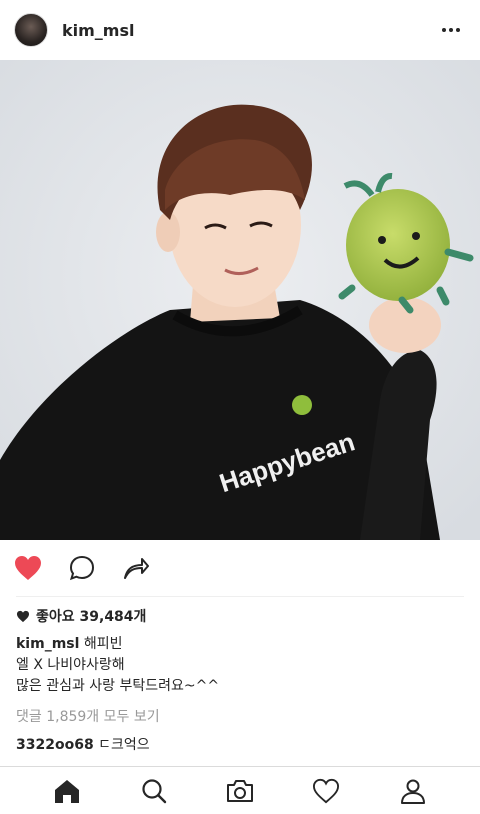 This screenshot has height=814, width=480. What do you see at coordinates (91, 617) in the screenshot?
I see `likes-label: 좋아요 39,484개` at bounding box center [91, 617].